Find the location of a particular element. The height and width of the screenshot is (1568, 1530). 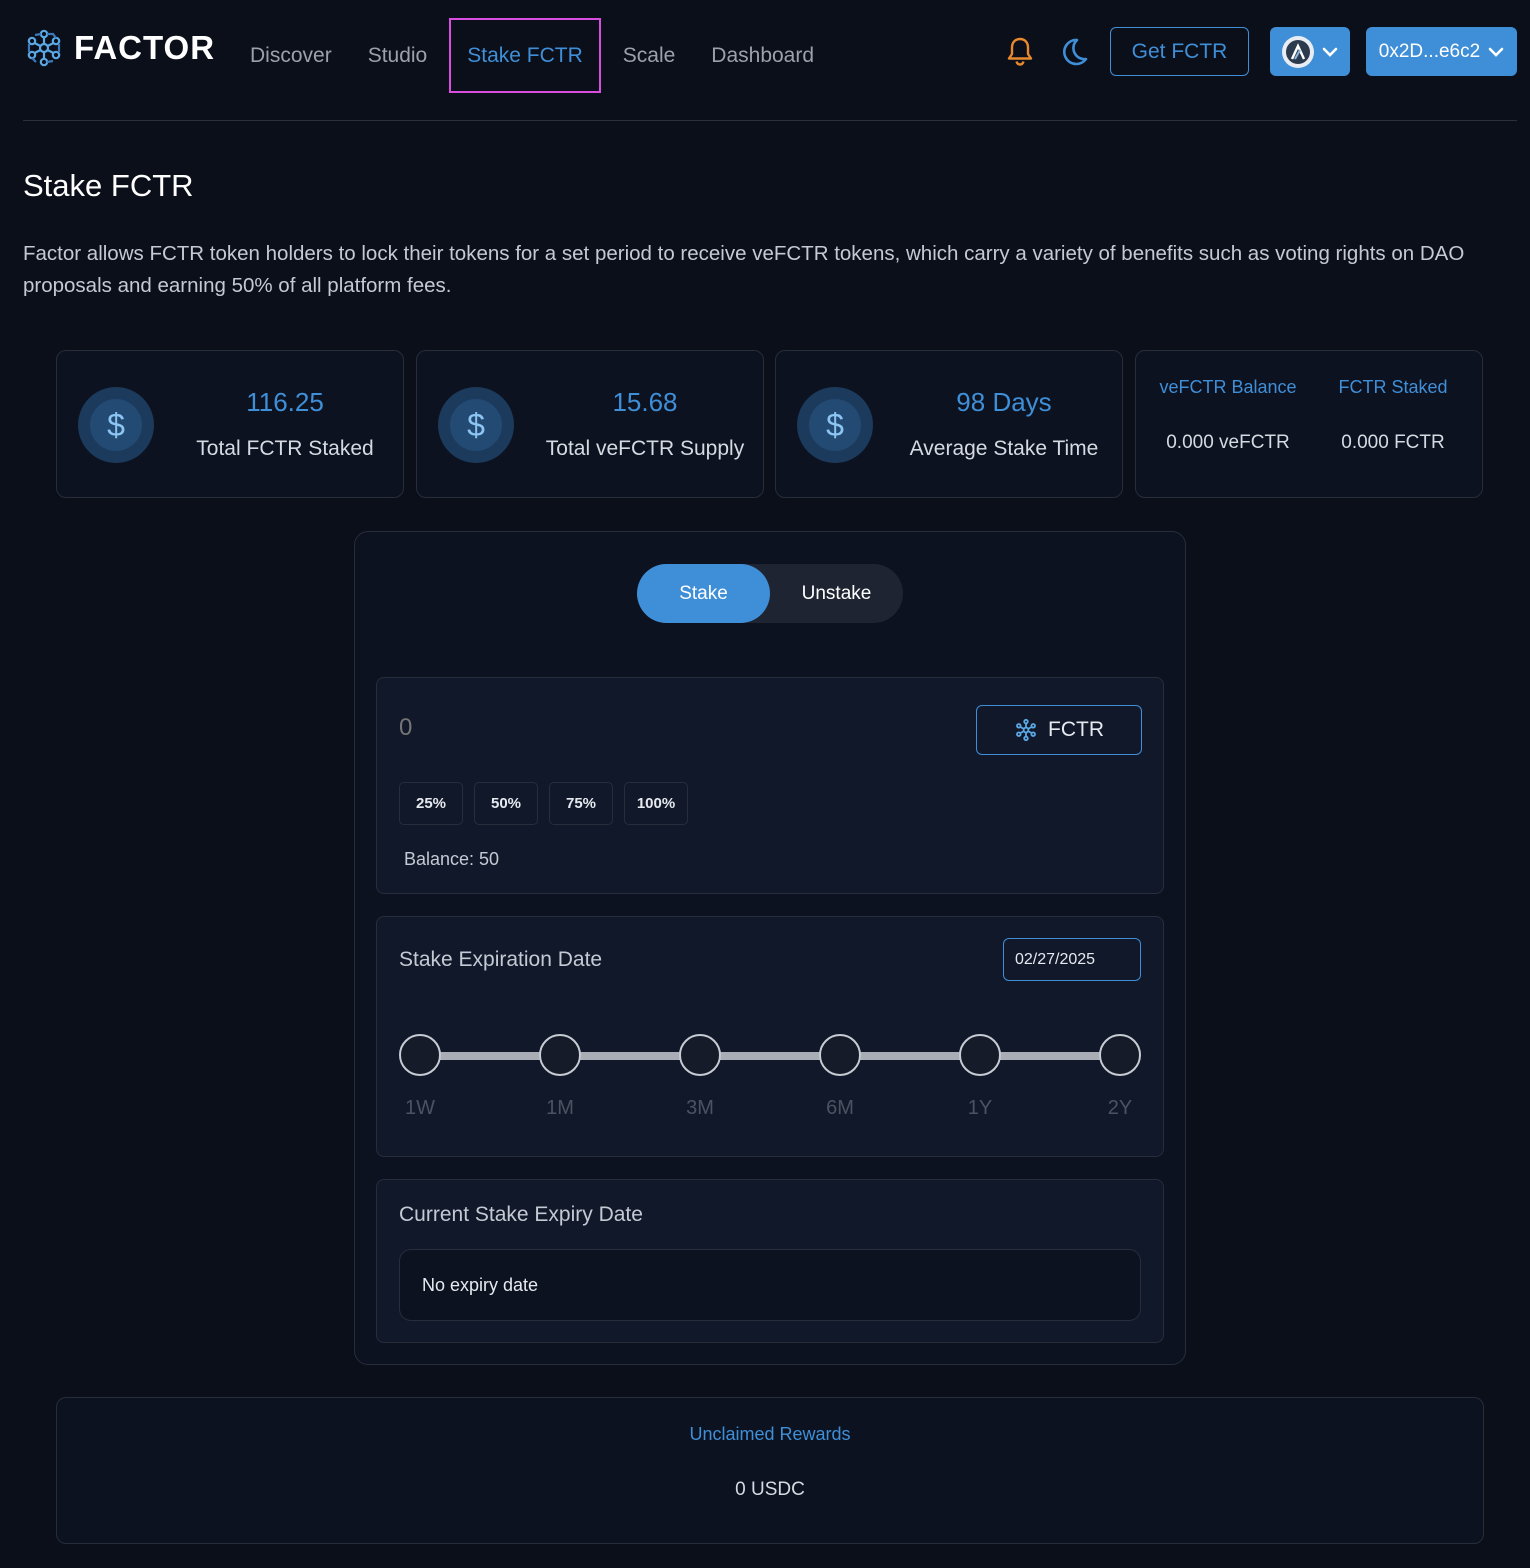

percent-100-button: 100% is located at coordinates (656, 803).